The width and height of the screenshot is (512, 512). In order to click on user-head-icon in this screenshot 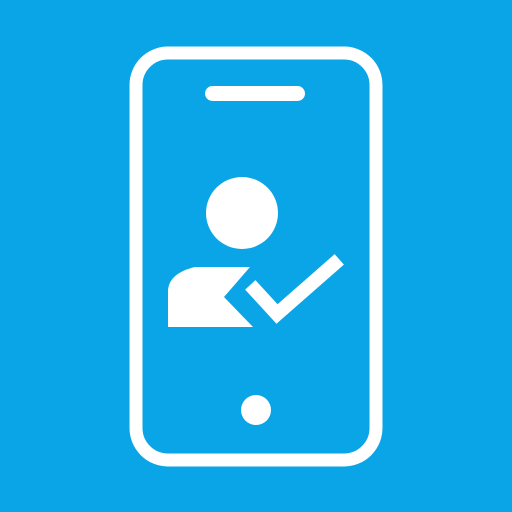, I will do `click(242, 213)`.